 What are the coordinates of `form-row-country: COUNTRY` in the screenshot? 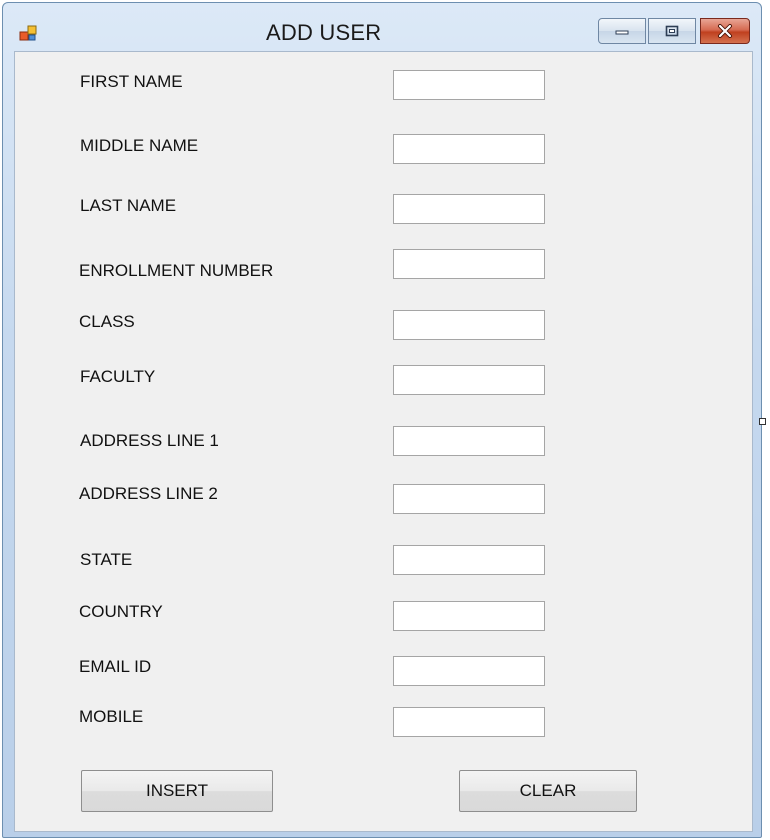 It's located at (383, 616).